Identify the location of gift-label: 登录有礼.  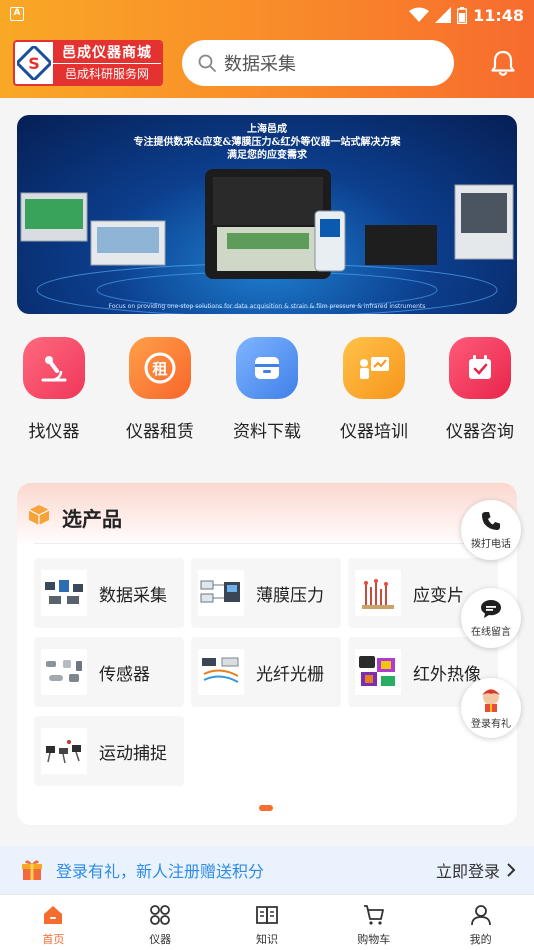
(491, 724).